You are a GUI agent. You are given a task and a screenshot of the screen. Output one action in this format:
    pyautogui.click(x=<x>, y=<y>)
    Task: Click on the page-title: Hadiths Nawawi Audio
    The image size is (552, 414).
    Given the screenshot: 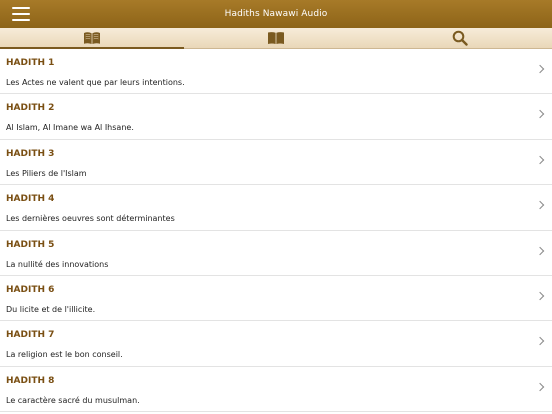 What is the action you would take?
    pyautogui.click(x=276, y=14)
    